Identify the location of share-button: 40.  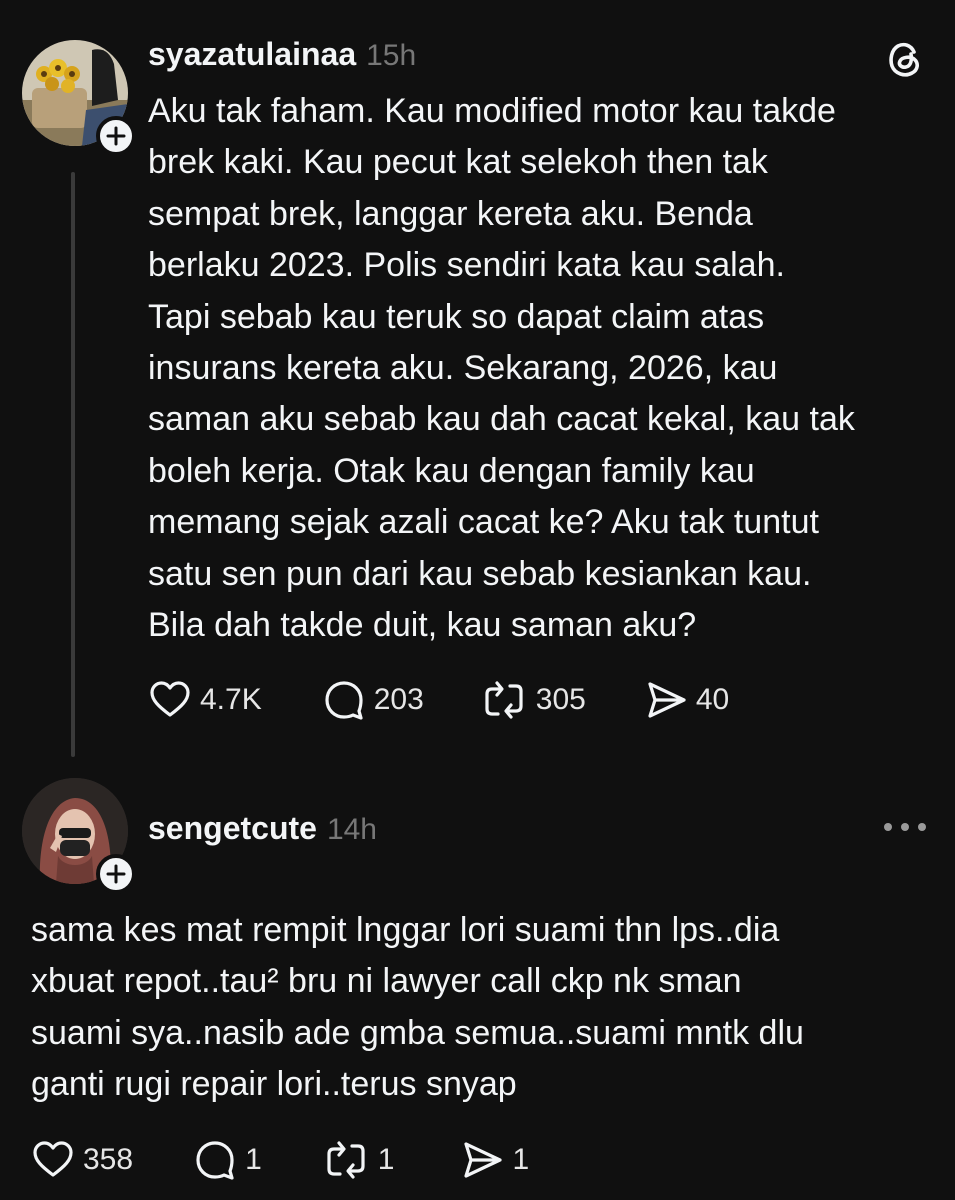
(686, 700).